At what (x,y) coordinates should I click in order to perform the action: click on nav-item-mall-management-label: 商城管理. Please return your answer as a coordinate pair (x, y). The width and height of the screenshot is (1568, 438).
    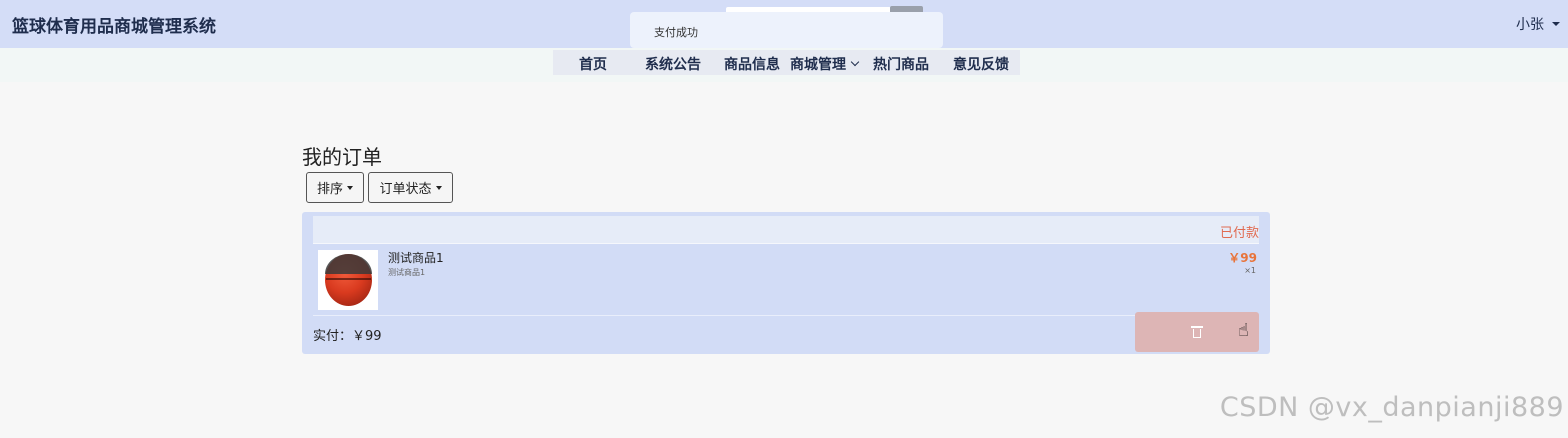
    Looking at the image, I should click on (818, 65).